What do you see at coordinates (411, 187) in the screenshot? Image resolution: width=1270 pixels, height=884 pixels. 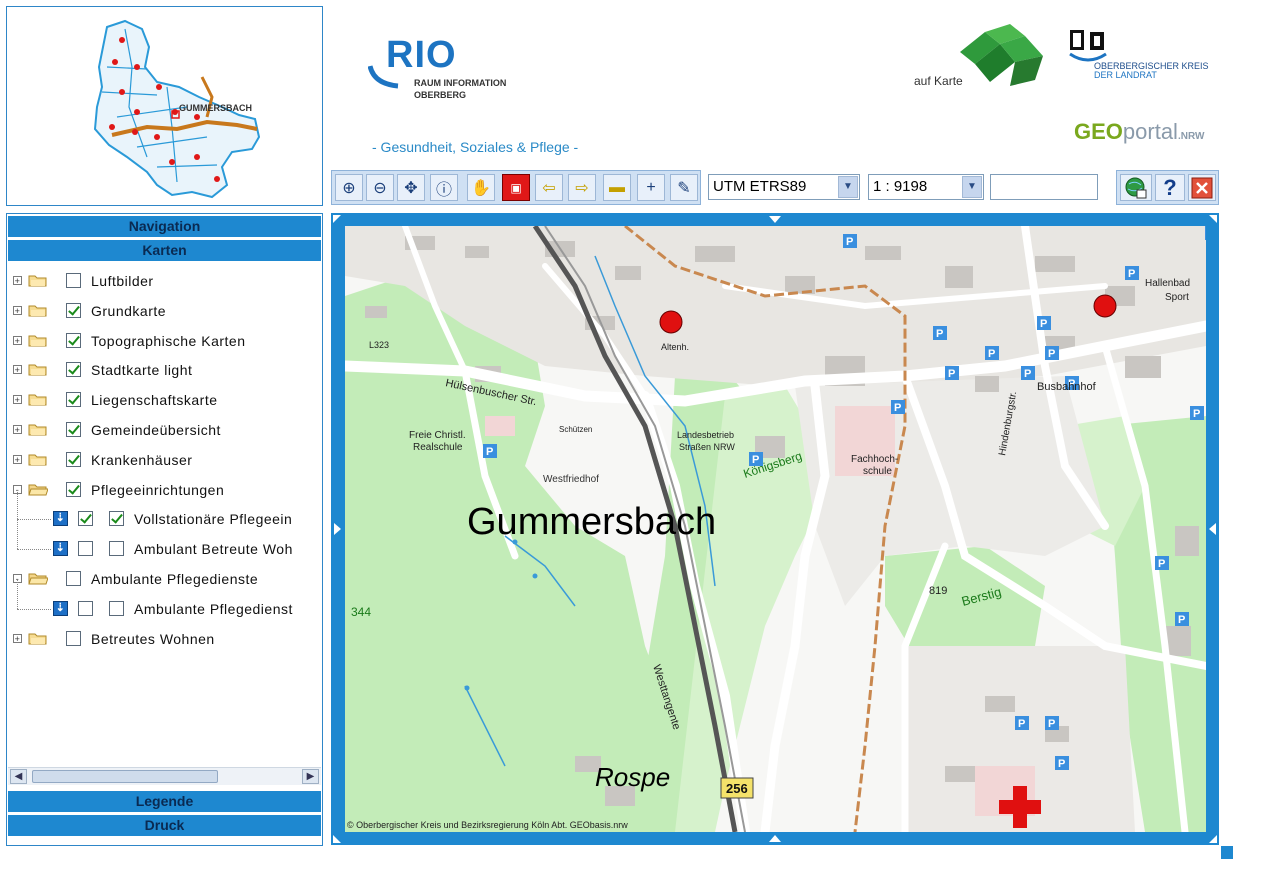 I see `full-extent-button: ✥` at bounding box center [411, 187].